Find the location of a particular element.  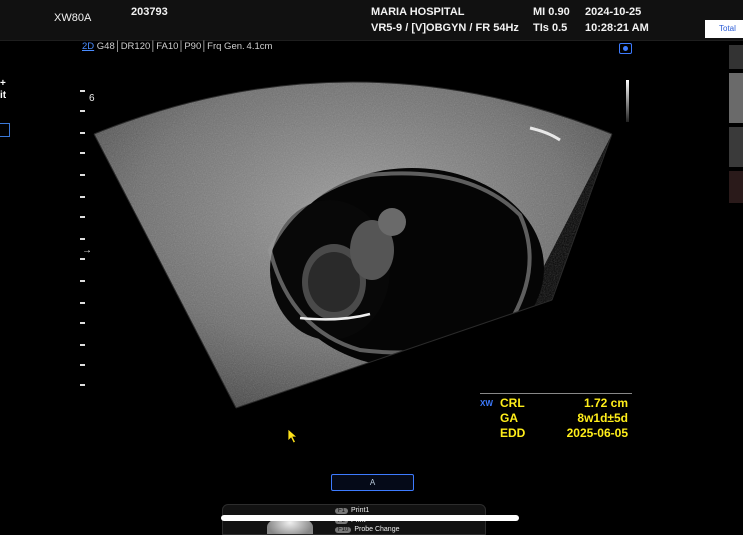

measurement-panel: XW CRL 1.72 cm GA 8w1d±5d EDD 2025-06-05 is located at coordinates (556, 417).